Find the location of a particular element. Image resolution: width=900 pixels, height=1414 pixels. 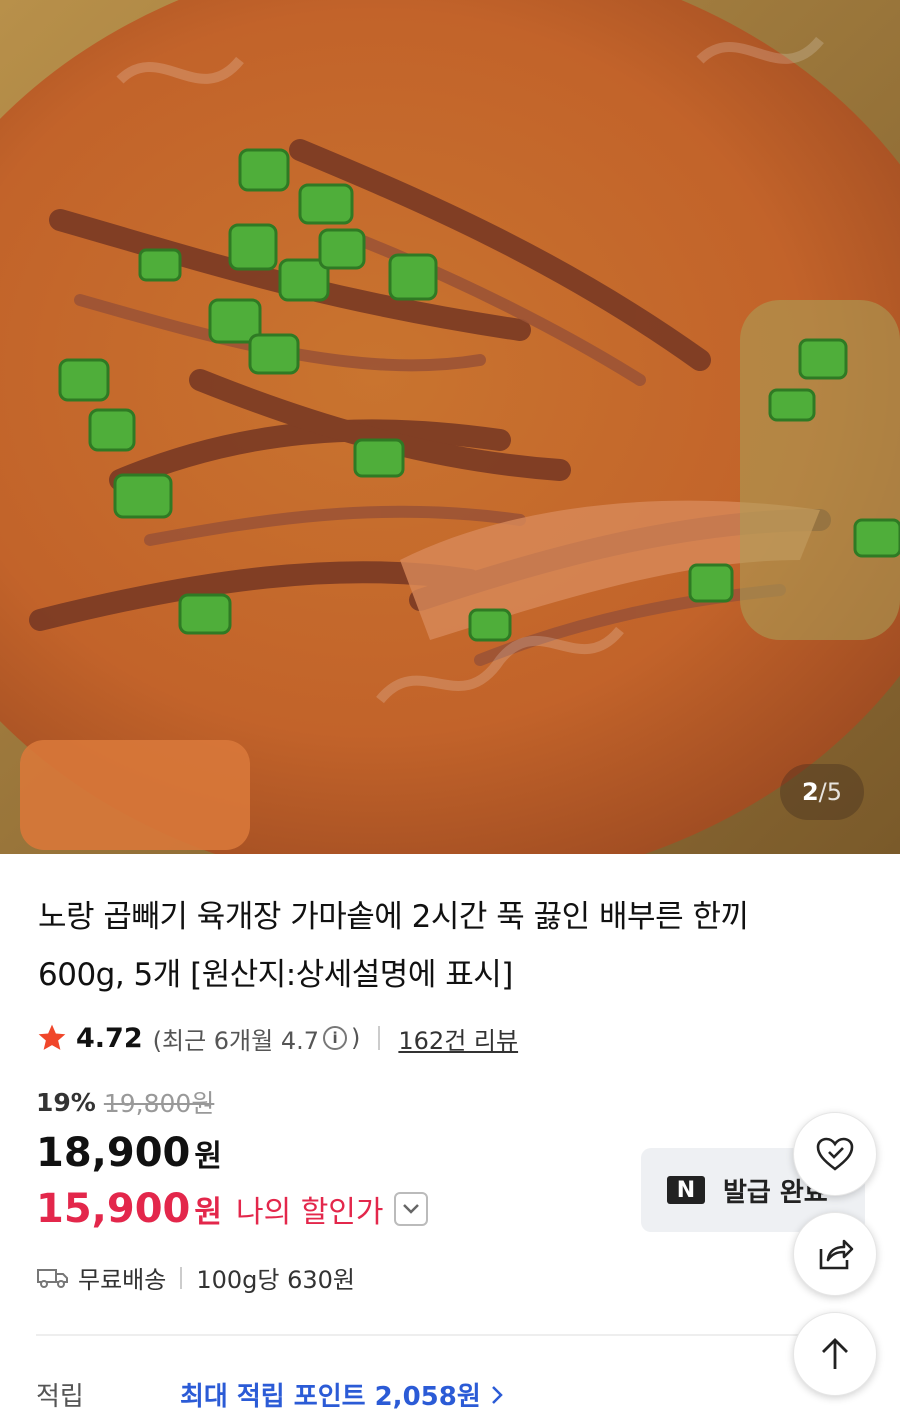

info-icon: i is located at coordinates (335, 1038).